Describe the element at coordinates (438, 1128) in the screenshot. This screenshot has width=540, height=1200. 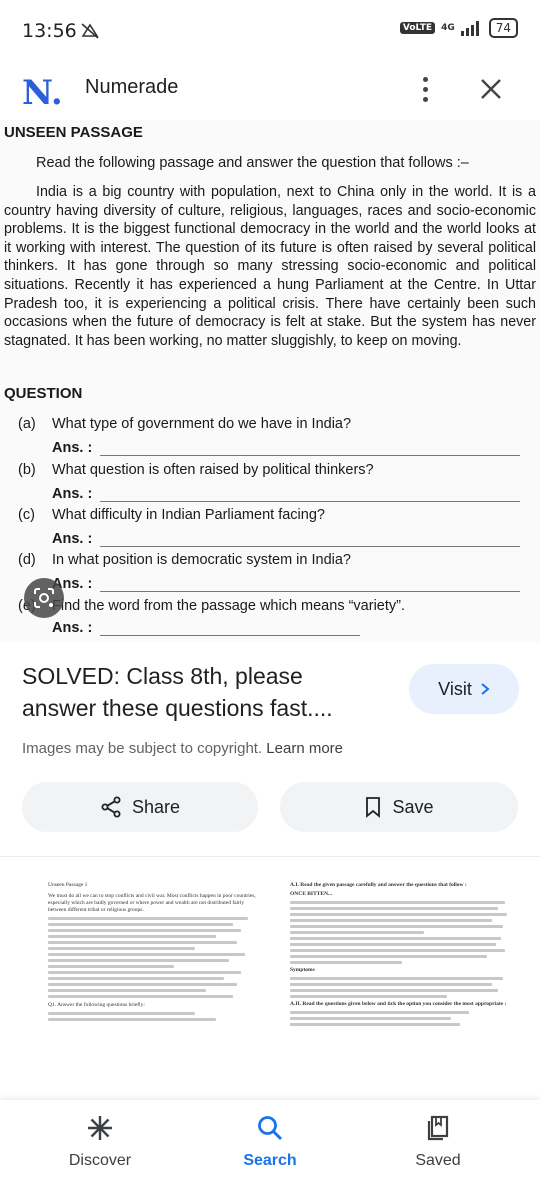
I see `saved-collections-icon` at that location.